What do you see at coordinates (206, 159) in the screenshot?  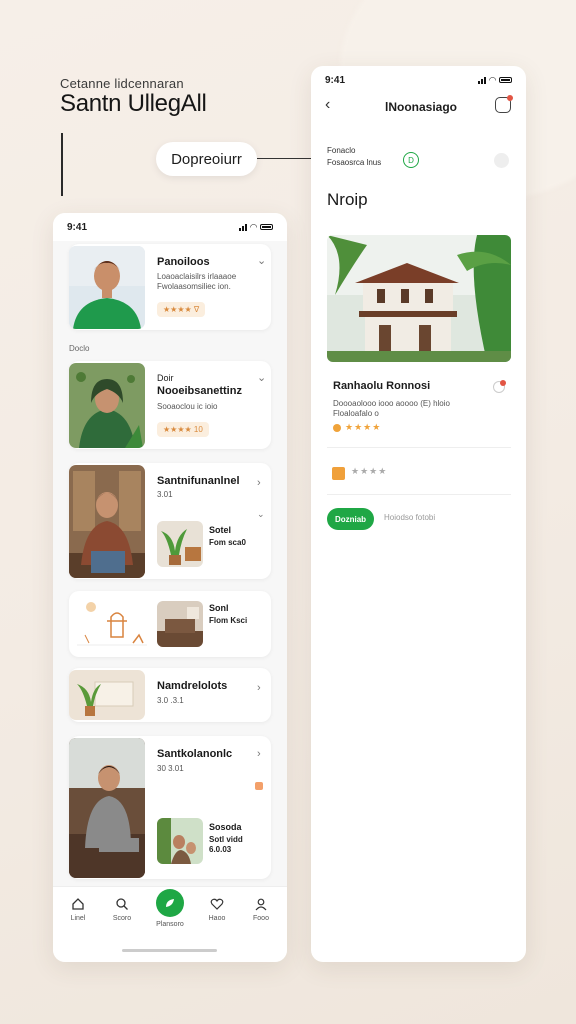 I see `category-pill: Dopreoiurr` at bounding box center [206, 159].